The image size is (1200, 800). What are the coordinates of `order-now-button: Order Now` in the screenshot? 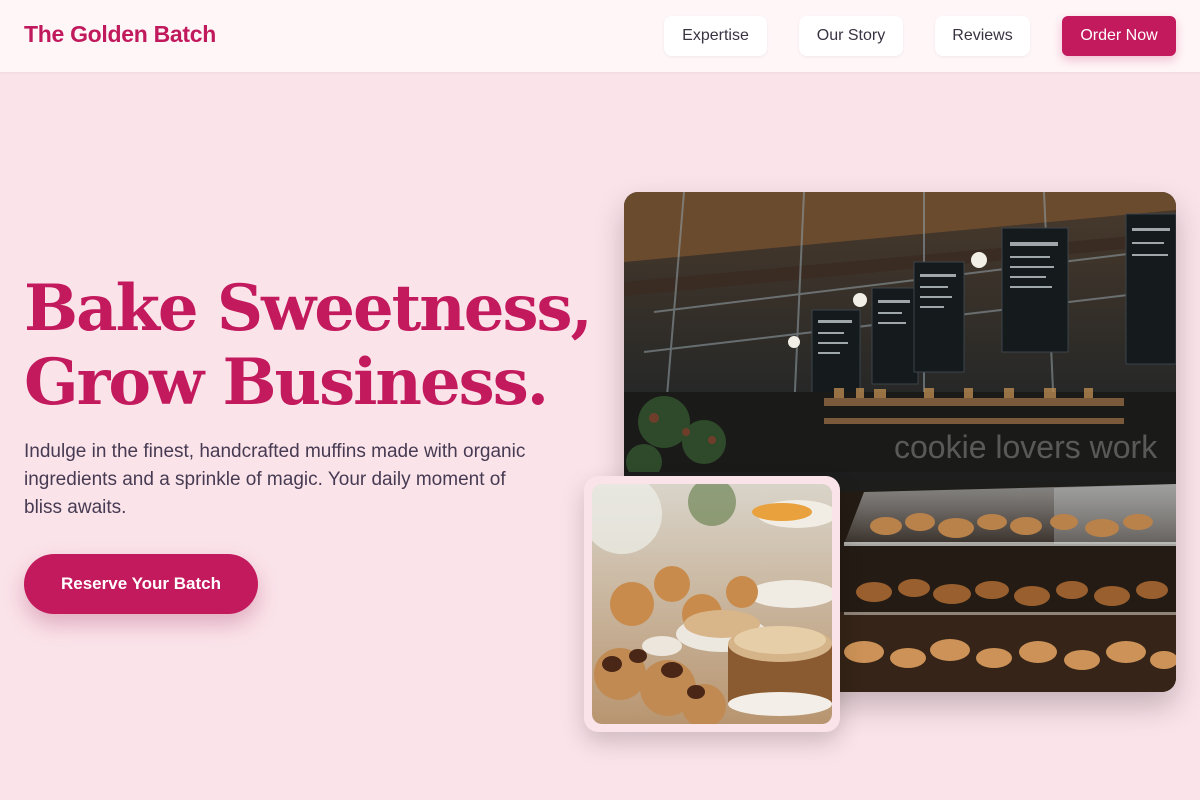 It's located at (1119, 36).